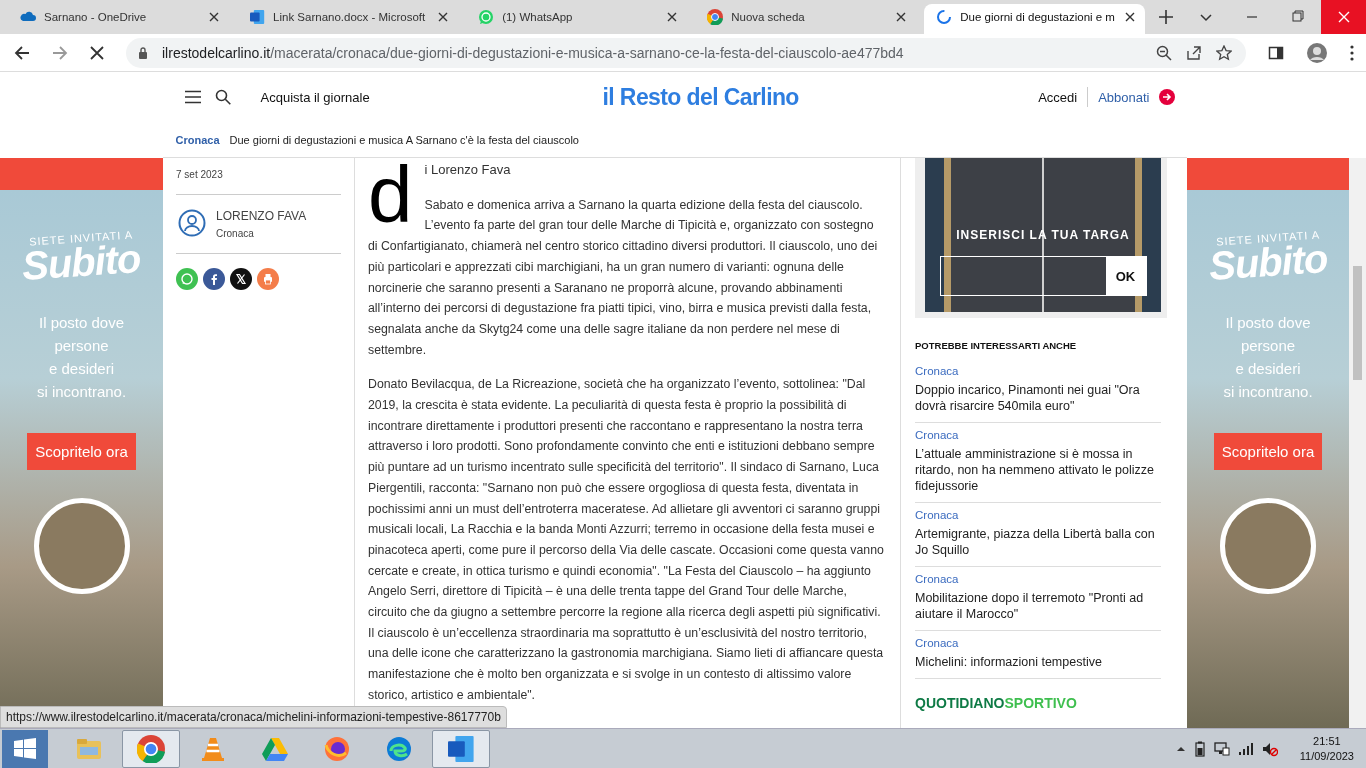  Describe the element at coordinates (97, 52) in the screenshot. I see `stop-icon` at that location.